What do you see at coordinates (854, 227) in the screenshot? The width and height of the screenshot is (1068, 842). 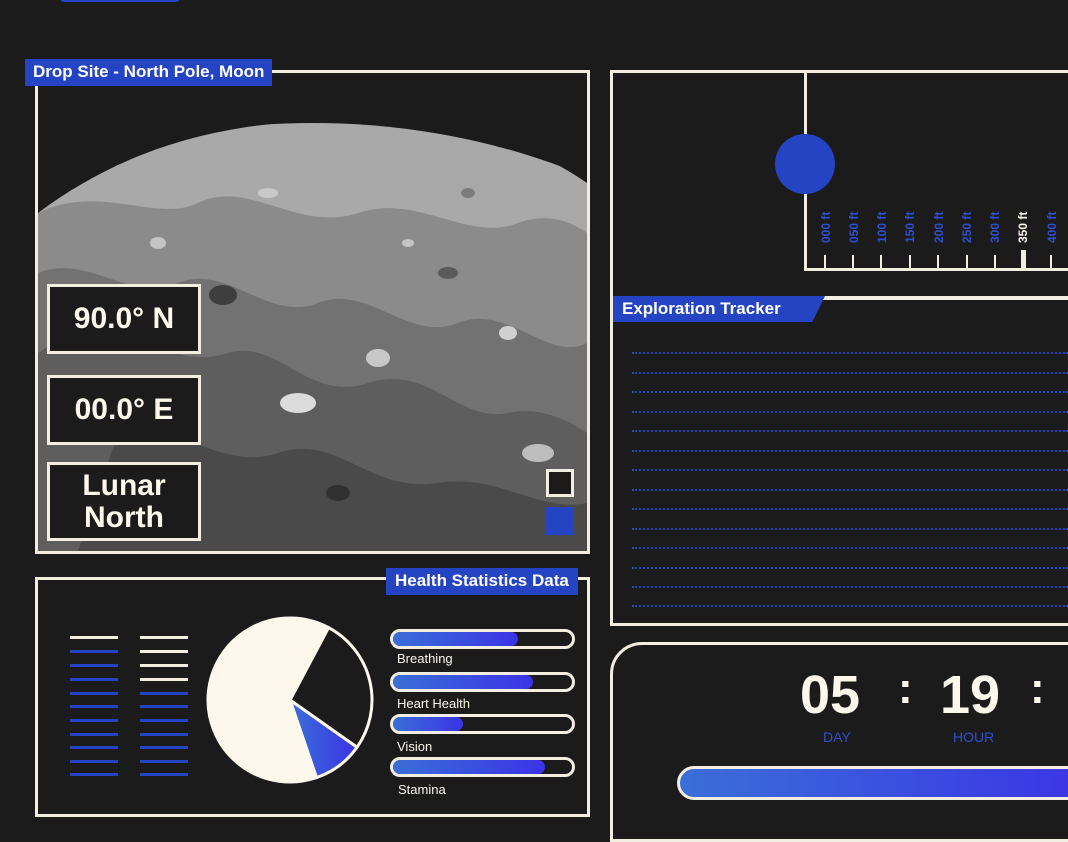 I see `ruler-label: 050 ft` at bounding box center [854, 227].